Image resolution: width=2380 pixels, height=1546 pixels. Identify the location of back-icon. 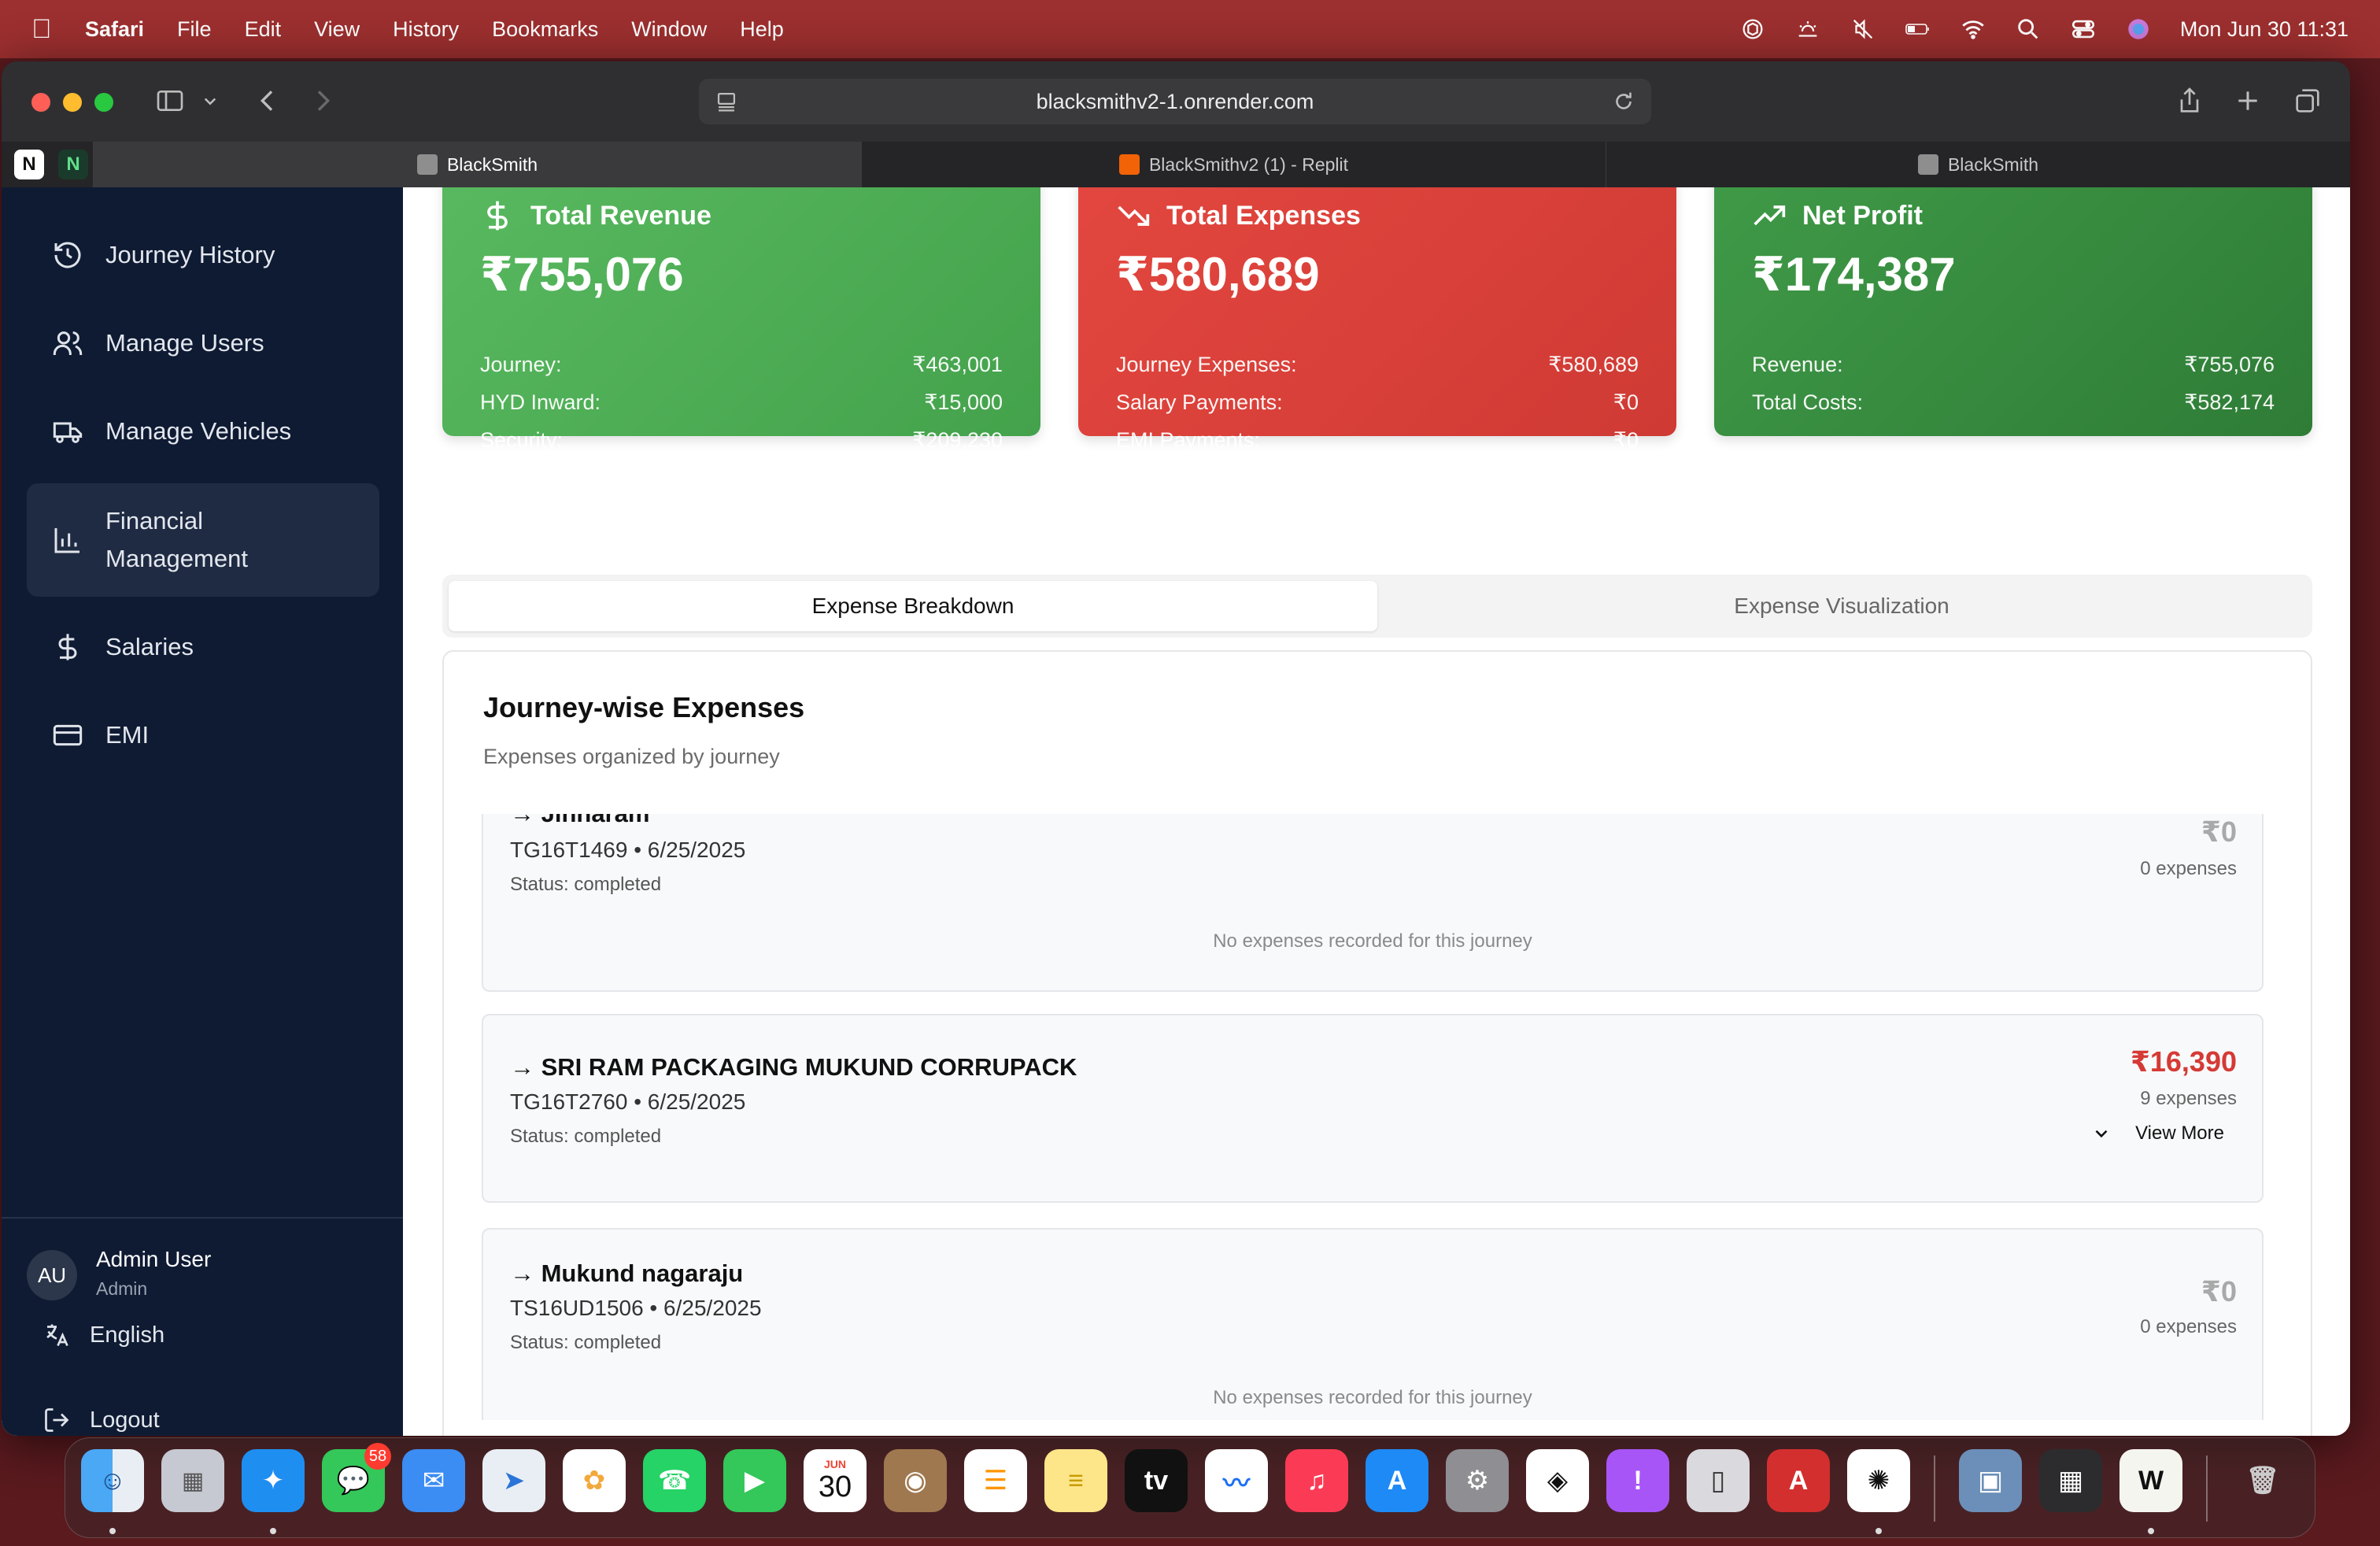
(267, 100).